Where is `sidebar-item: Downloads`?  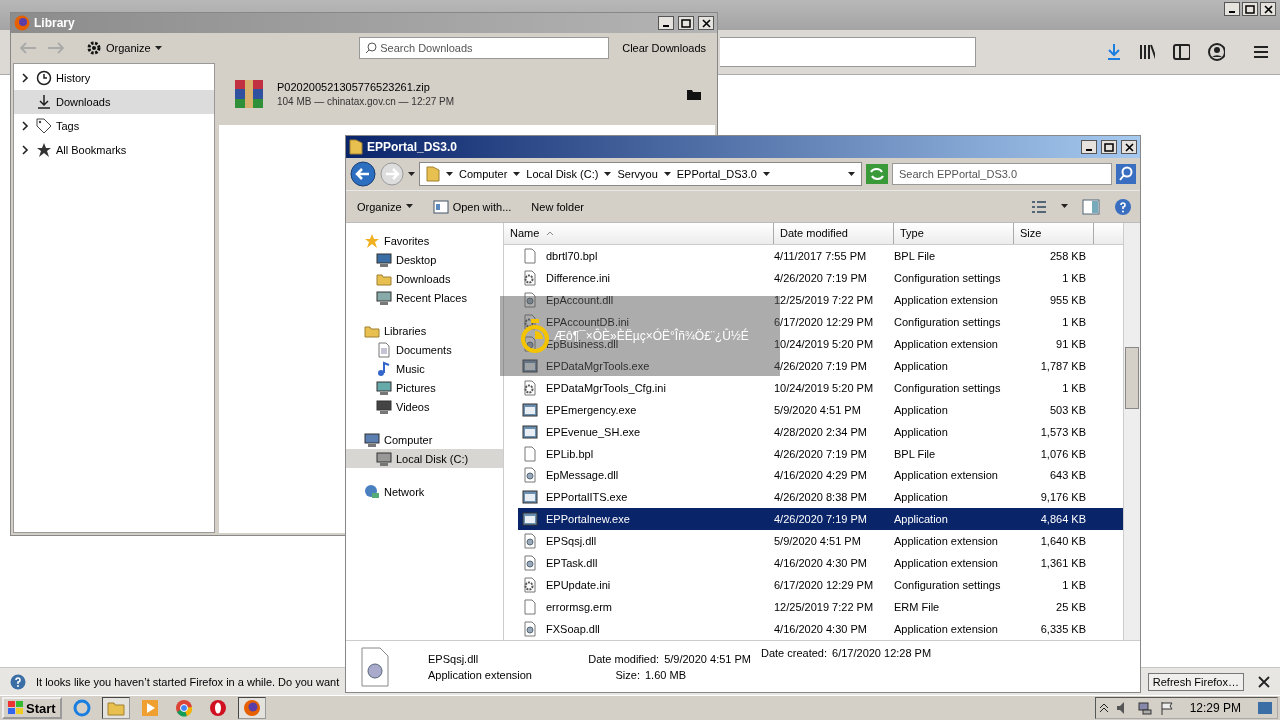
sidebar-item: Downloads is located at coordinates (114, 102).